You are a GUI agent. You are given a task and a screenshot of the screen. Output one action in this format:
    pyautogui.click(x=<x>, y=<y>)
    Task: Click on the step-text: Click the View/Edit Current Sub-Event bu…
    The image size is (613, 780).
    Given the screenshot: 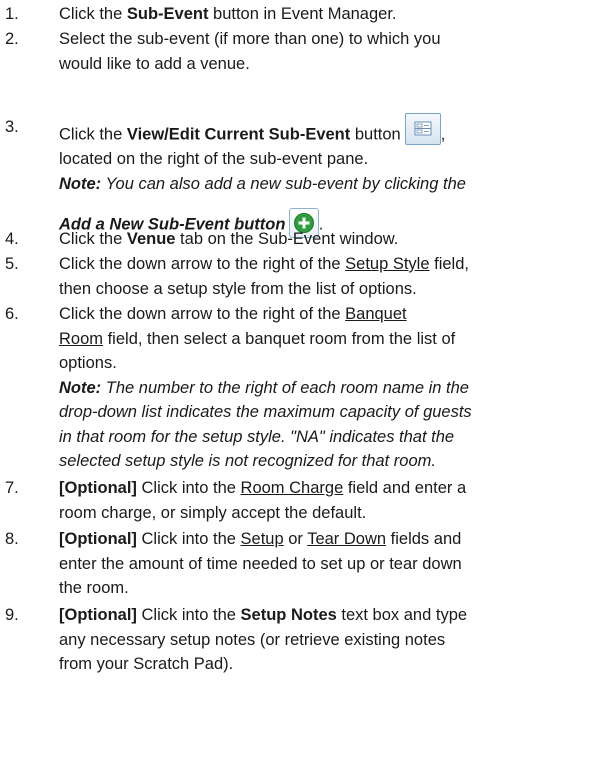 What is the action you would take?
    pyautogui.click(x=335, y=130)
    